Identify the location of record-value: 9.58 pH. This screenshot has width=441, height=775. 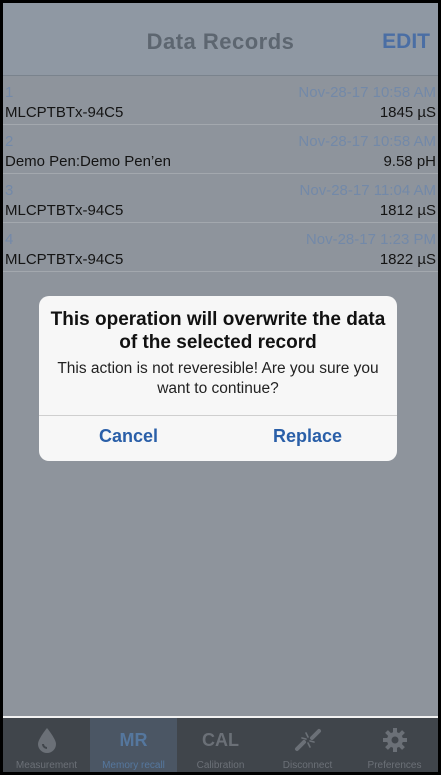
(409, 161).